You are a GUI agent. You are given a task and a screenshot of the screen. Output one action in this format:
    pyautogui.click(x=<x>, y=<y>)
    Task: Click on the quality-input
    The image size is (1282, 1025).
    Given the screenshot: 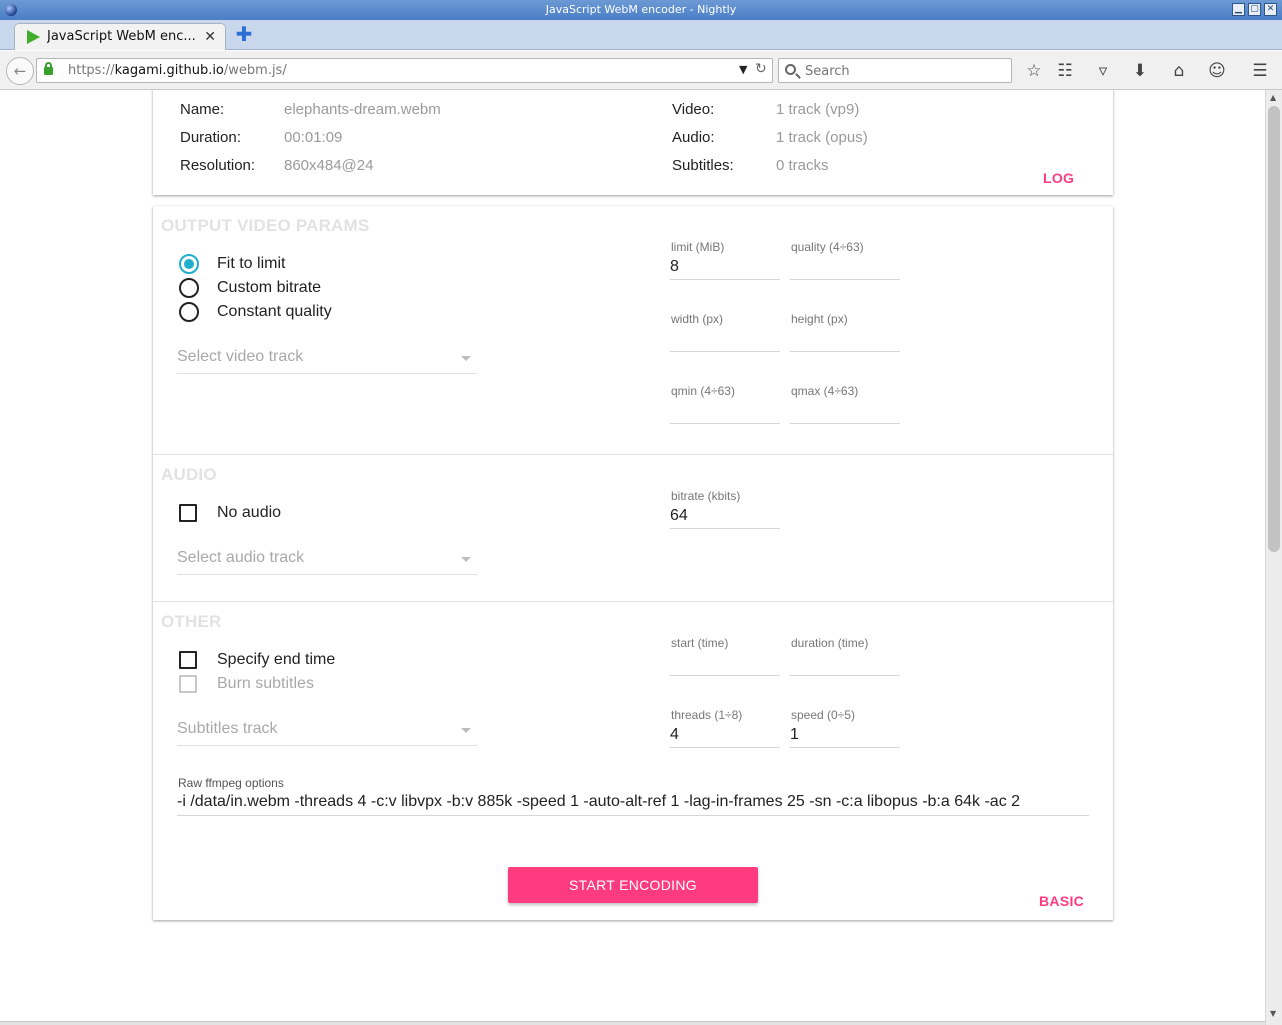 What is the action you would take?
    pyautogui.click(x=845, y=268)
    